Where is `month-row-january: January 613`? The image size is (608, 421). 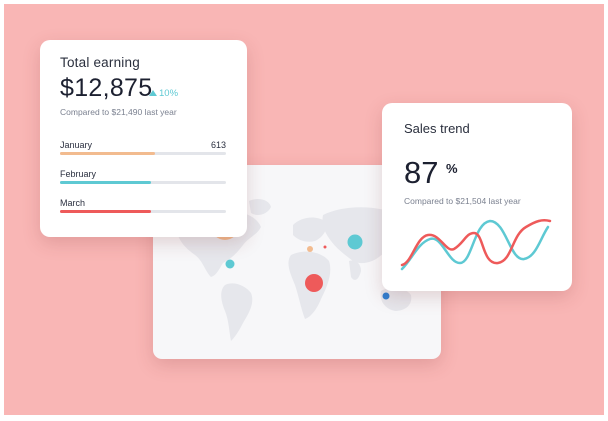
month-row-january: January 613 is located at coordinates (143, 147).